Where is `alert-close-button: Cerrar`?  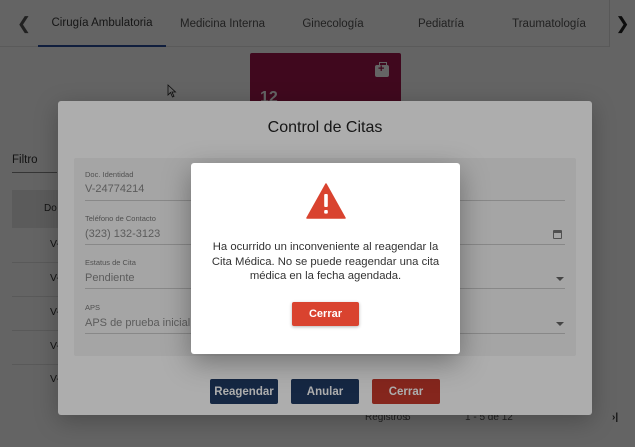
alert-close-button: Cerrar is located at coordinates (325, 314).